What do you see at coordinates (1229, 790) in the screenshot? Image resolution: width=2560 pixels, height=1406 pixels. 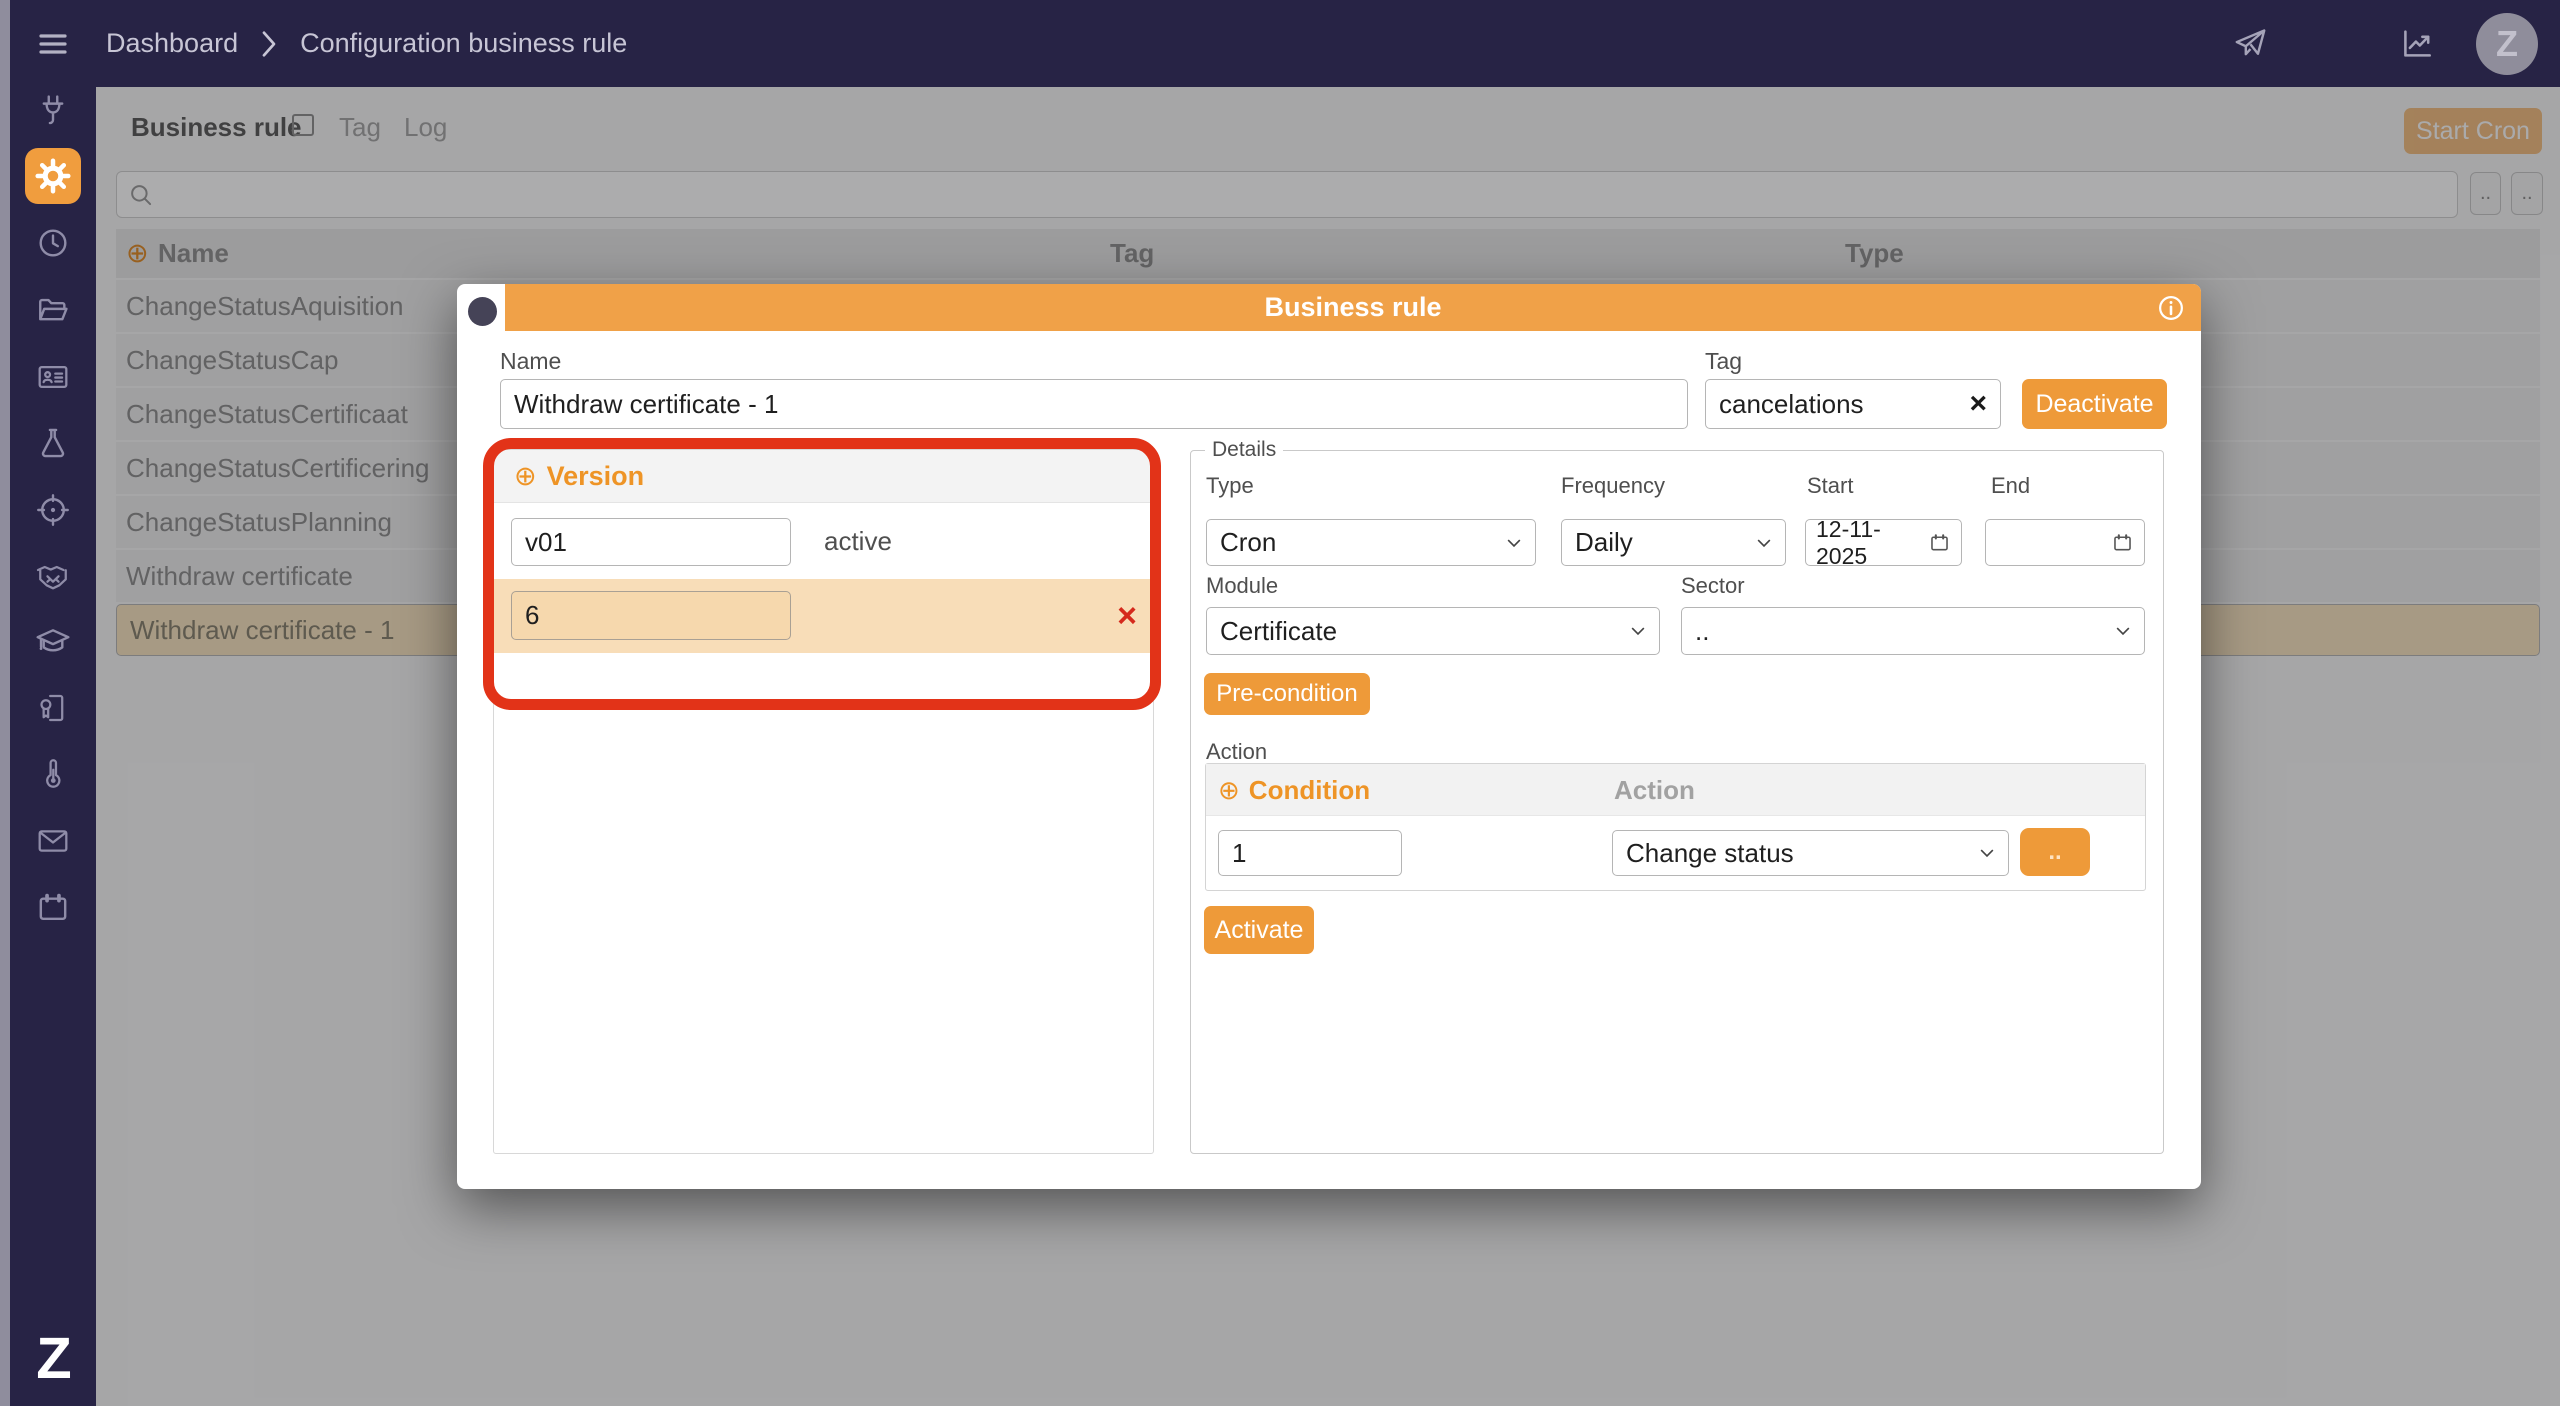 I see `add-condition-plus-icon: ⊕` at bounding box center [1229, 790].